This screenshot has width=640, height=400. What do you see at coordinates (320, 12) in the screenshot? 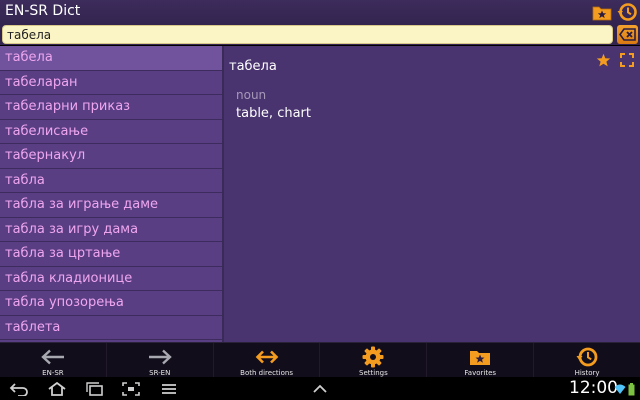
I see `title-bar: EN-SR Dict` at bounding box center [320, 12].